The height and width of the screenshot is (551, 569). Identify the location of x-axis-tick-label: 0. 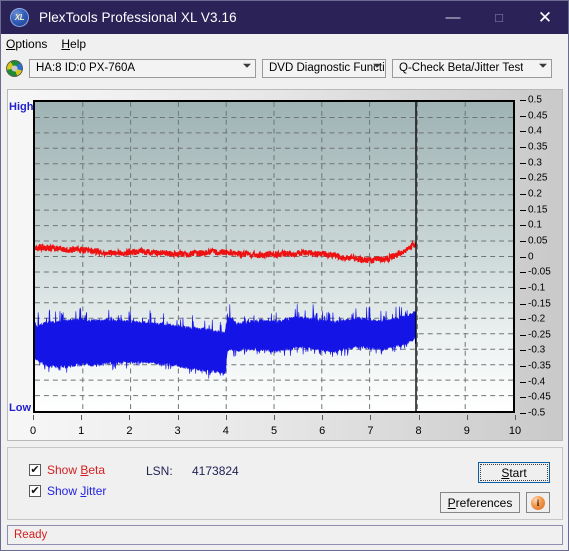
(33, 431).